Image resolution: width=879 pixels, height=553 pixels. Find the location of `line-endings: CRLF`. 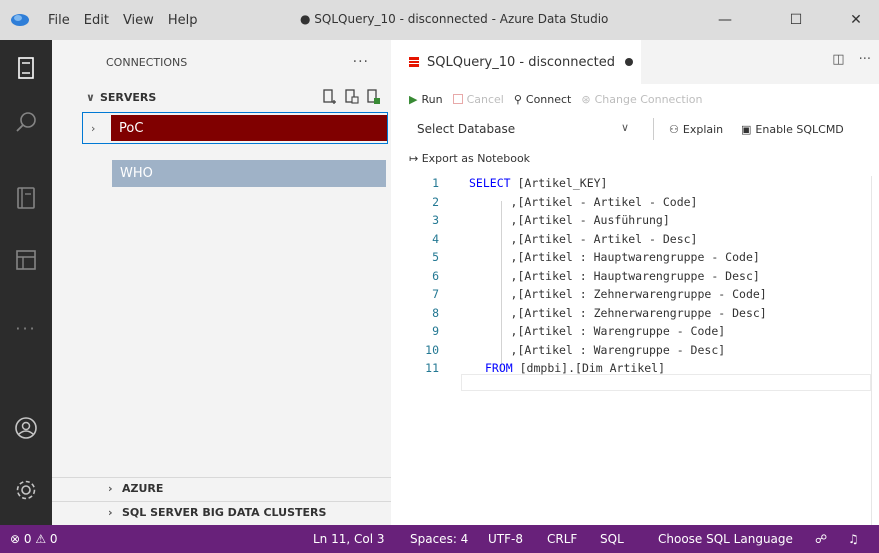

line-endings: CRLF is located at coordinates (562, 539).